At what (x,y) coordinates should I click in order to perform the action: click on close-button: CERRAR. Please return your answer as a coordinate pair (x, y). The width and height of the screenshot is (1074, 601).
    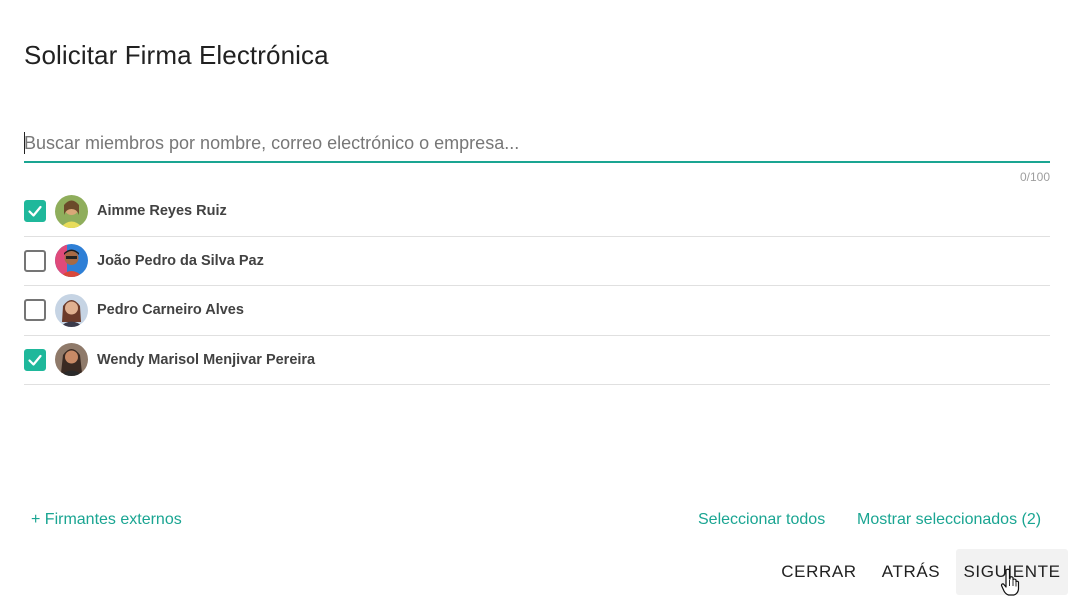
    Looking at the image, I should click on (819, 572).